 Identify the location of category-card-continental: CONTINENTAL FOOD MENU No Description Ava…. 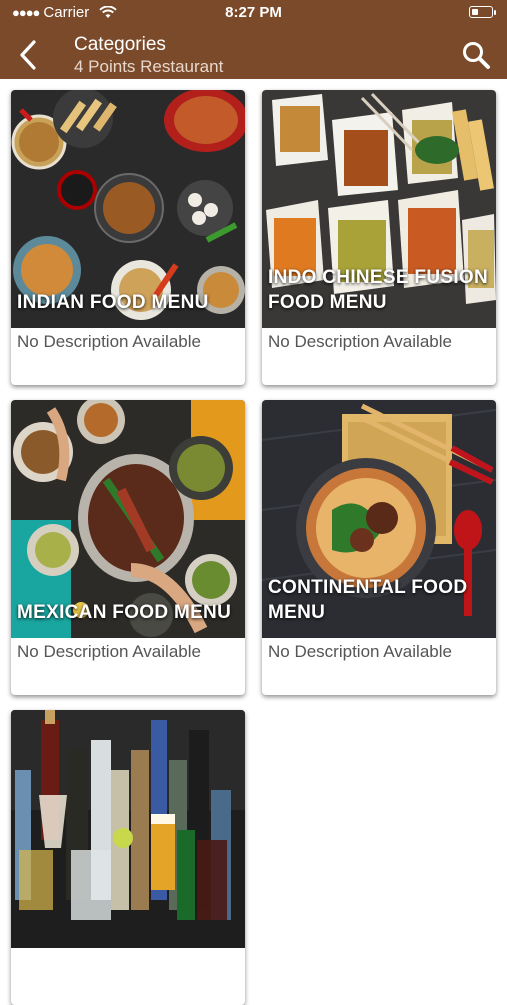
(379, 547).